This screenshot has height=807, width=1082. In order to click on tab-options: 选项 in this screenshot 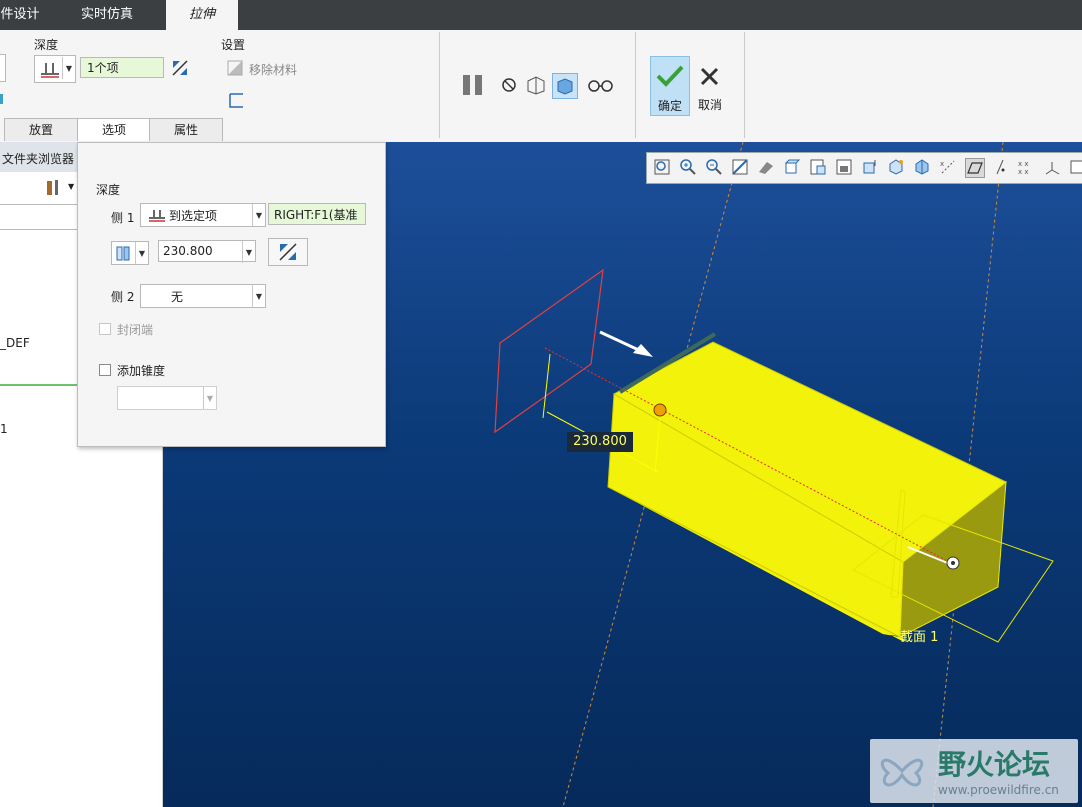, I will do `click(114, 129)`.